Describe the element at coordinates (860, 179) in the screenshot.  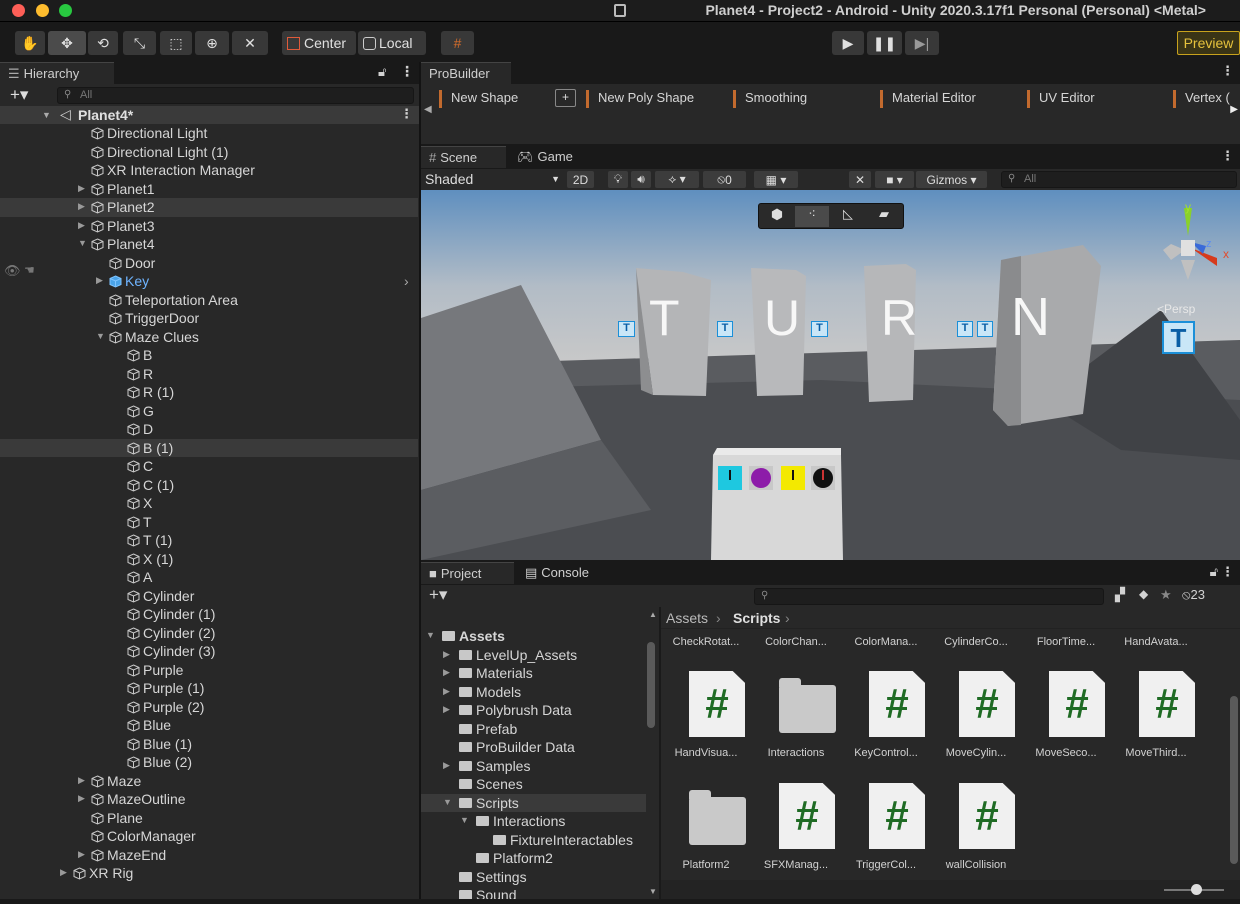
I see `tools-icon: ✕` at that location.